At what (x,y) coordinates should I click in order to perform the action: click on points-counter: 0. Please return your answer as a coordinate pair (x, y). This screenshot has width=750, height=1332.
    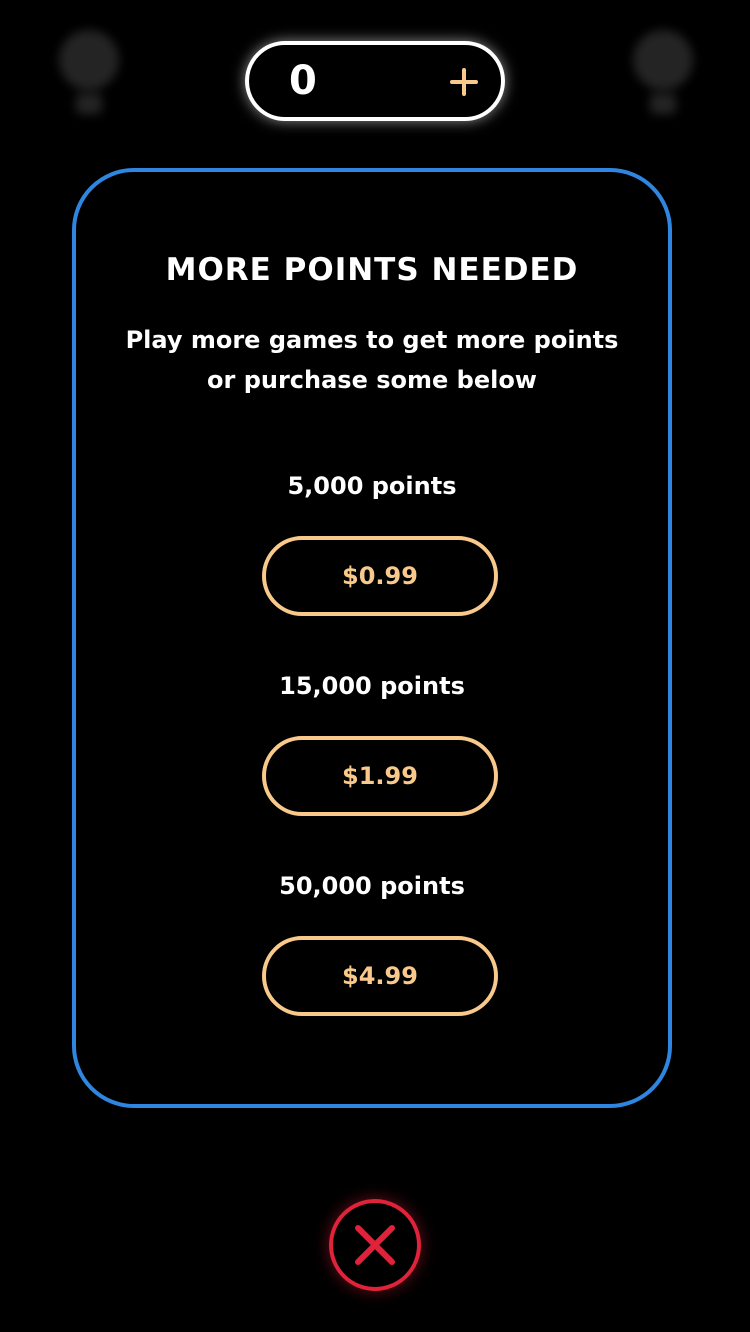
    Looking at the image, I should click on (375, 81).